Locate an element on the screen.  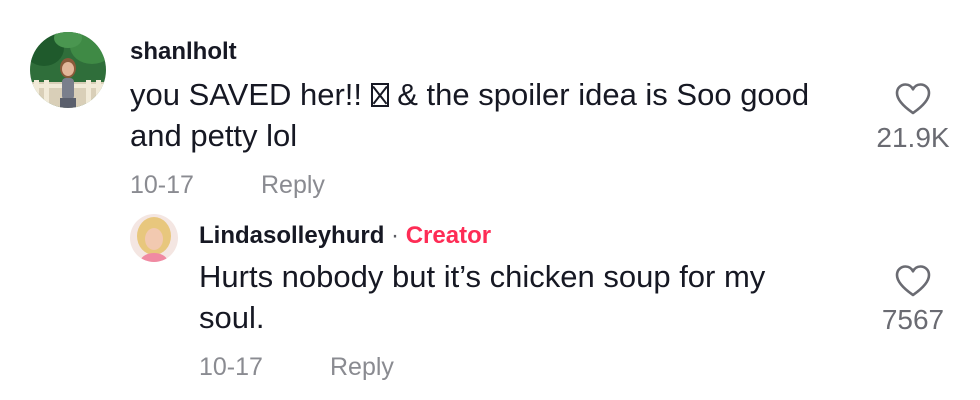
creator-badge: Creator is located at coordinates (448, 235).